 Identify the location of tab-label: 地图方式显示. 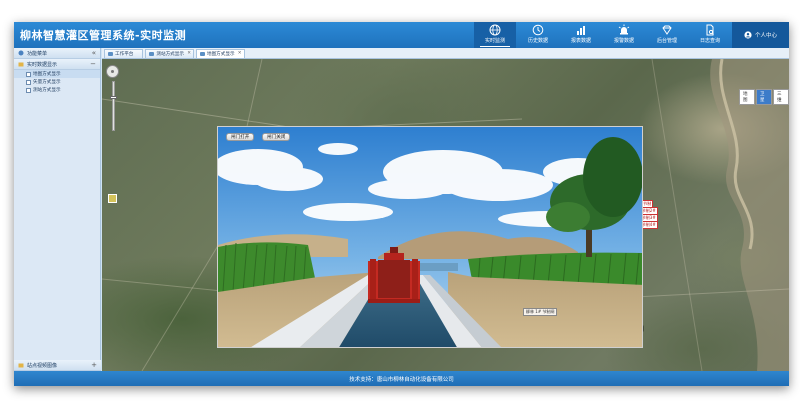
(220, 54).